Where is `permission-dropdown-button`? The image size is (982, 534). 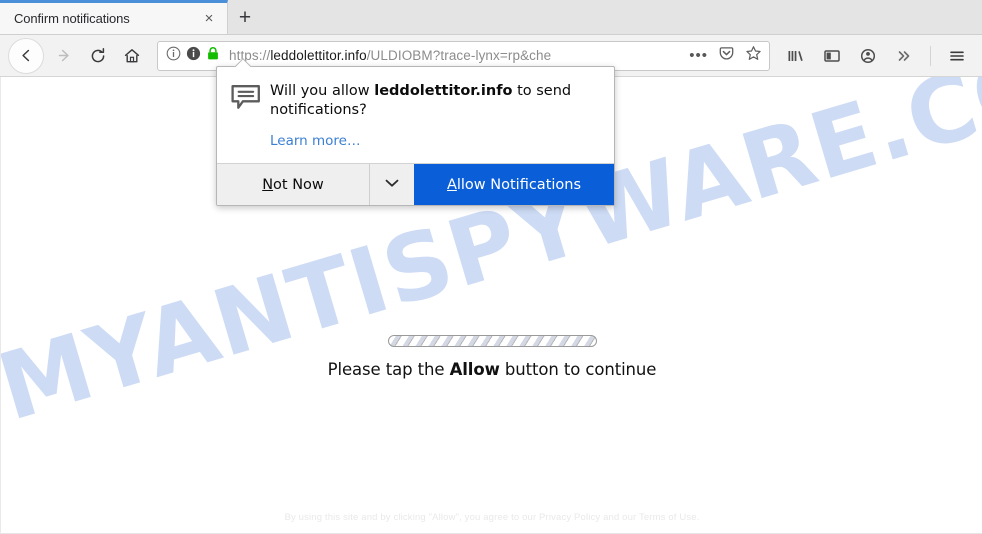
permission-dropdown-button is located at coordinates (391, 184).